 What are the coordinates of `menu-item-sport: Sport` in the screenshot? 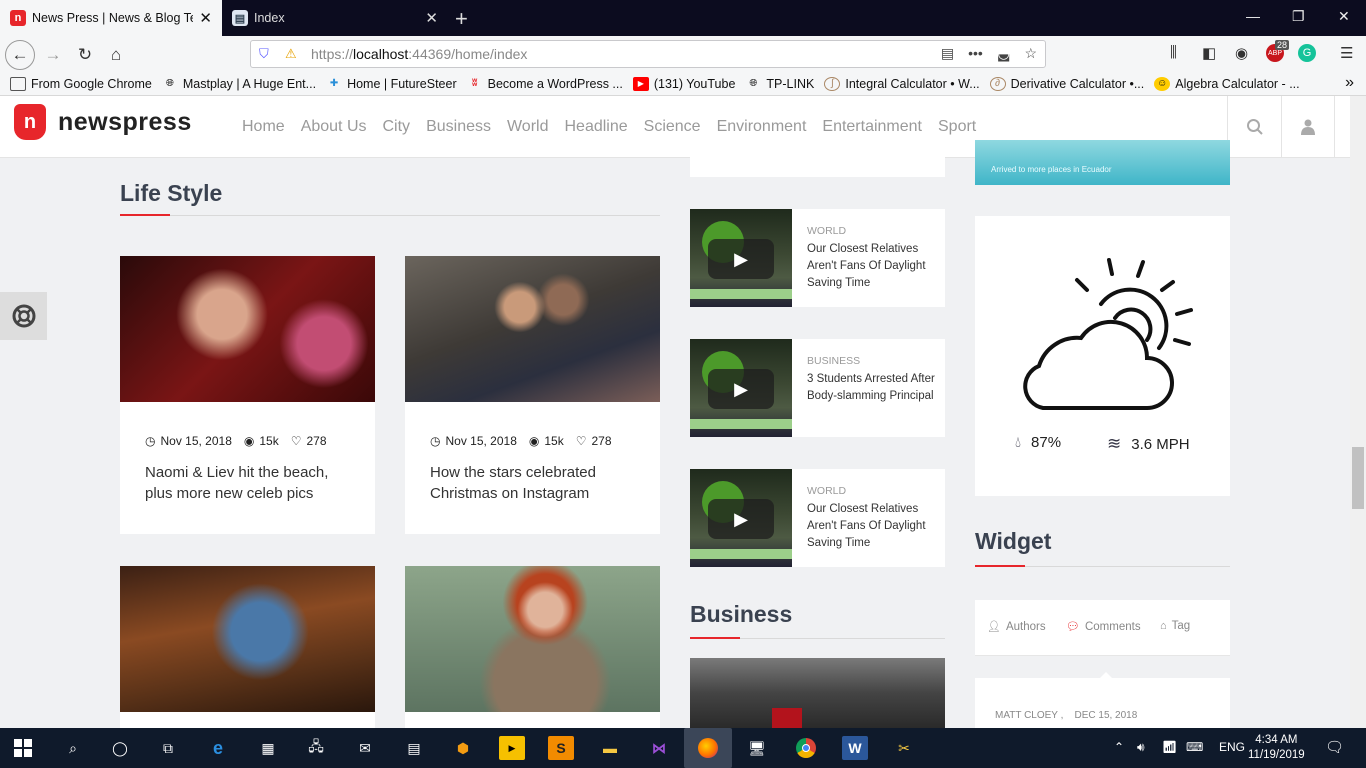 It's located at (957, 127).